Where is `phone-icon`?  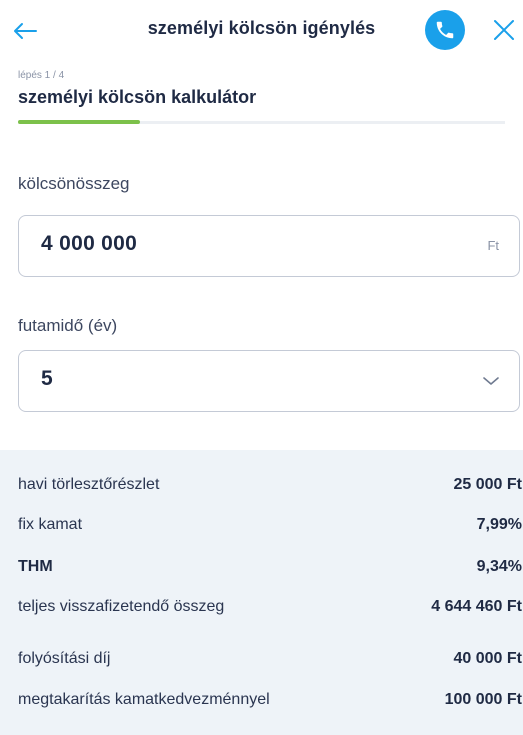 phone-icon is located at coordinates (445, 30).